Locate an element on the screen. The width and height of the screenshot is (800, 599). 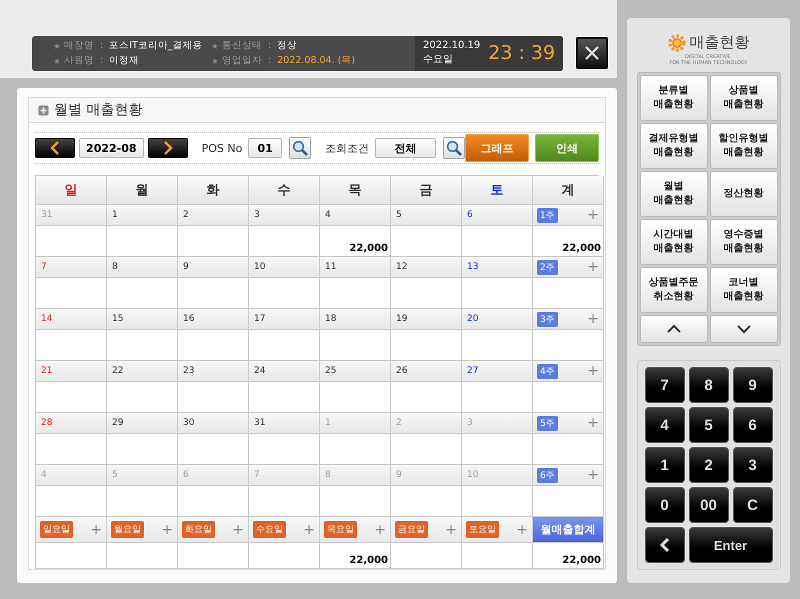
menu-button: 코너별 매출현황 is located at coordinates (744, 290).